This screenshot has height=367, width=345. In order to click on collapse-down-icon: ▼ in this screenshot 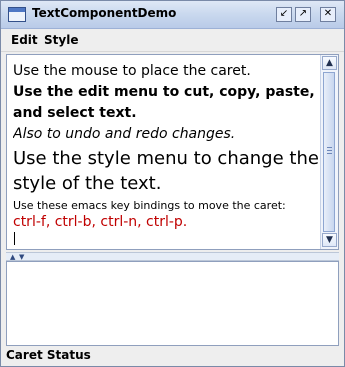, I will do `click(21, 257)`.